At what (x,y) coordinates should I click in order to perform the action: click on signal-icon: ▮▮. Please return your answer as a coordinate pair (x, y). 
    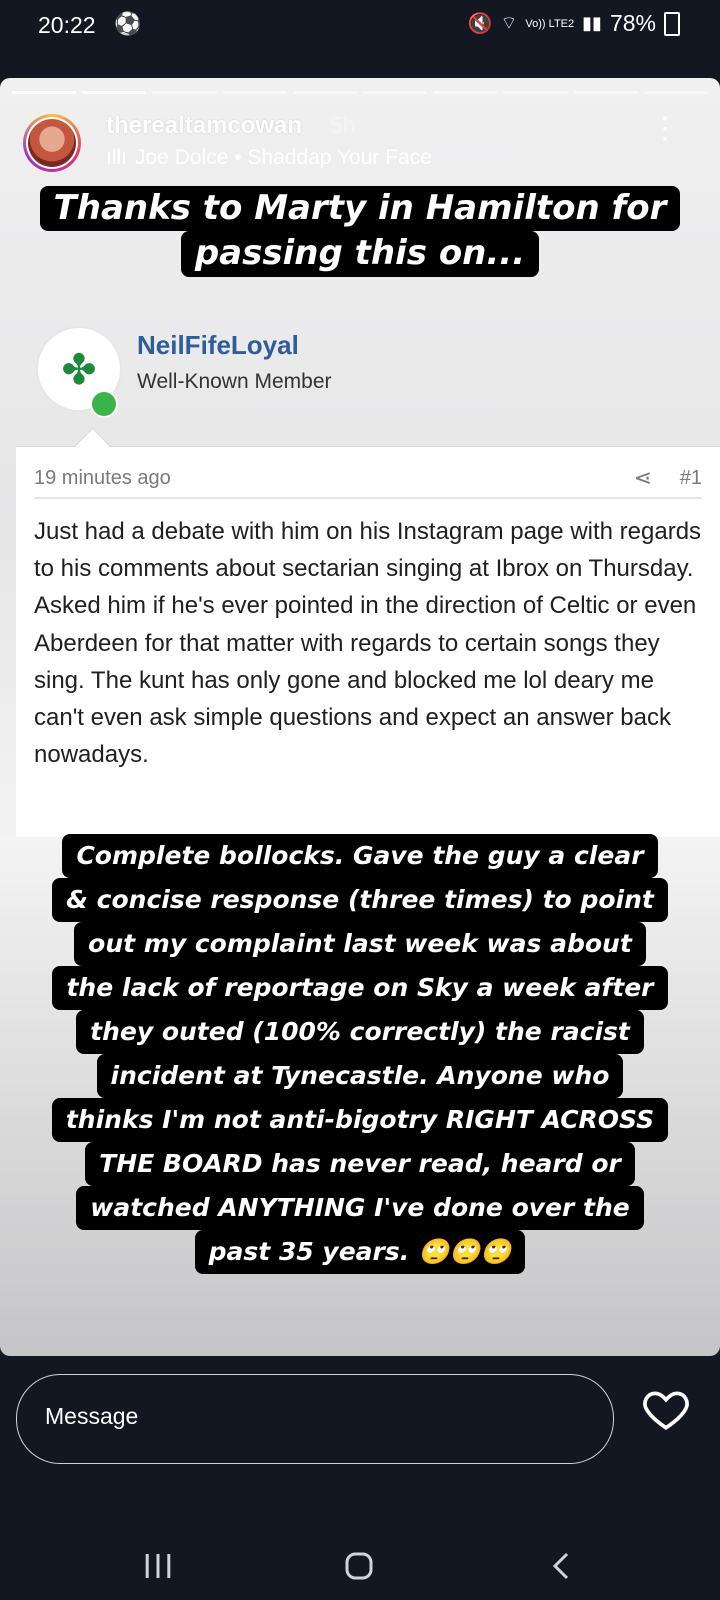
    Looking at the image, I should click on (592, 23).